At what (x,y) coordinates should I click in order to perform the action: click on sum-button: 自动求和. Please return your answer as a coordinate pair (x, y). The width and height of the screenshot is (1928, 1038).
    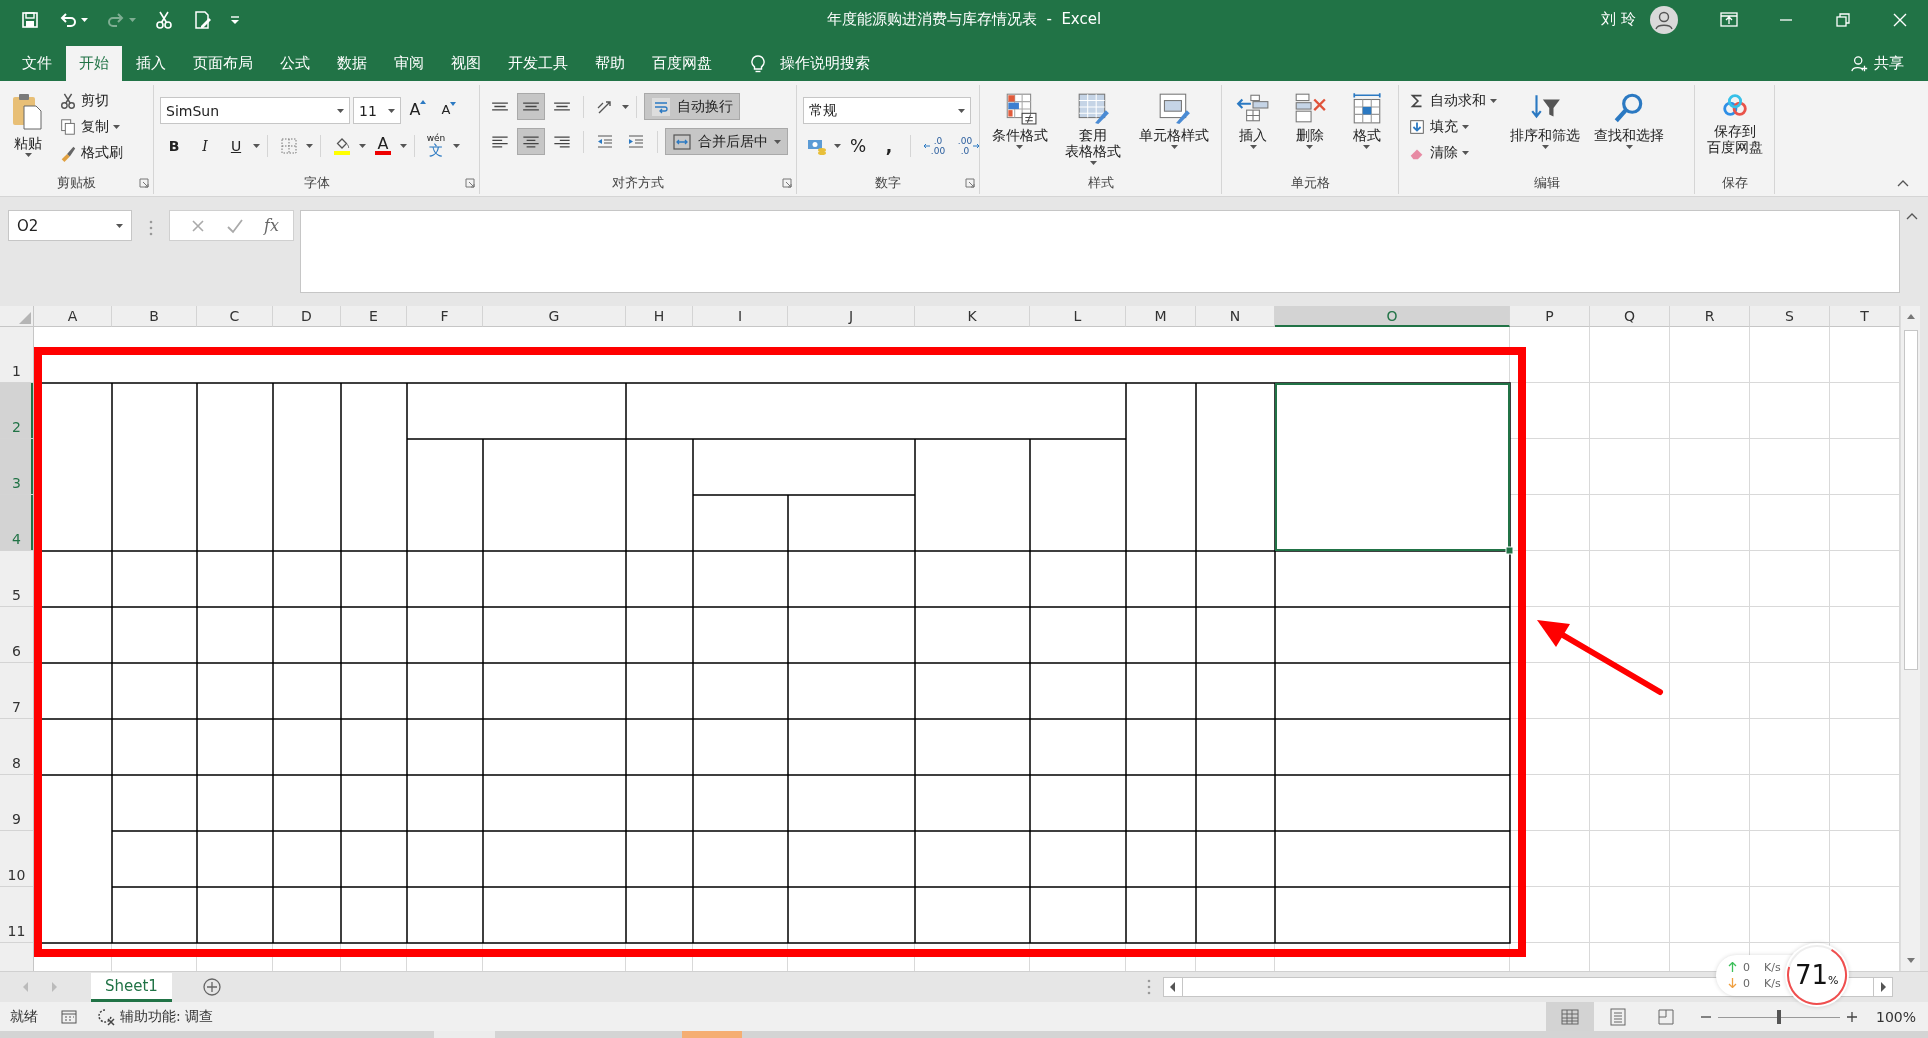
    Looking at the image, I should click on (1452, 101).